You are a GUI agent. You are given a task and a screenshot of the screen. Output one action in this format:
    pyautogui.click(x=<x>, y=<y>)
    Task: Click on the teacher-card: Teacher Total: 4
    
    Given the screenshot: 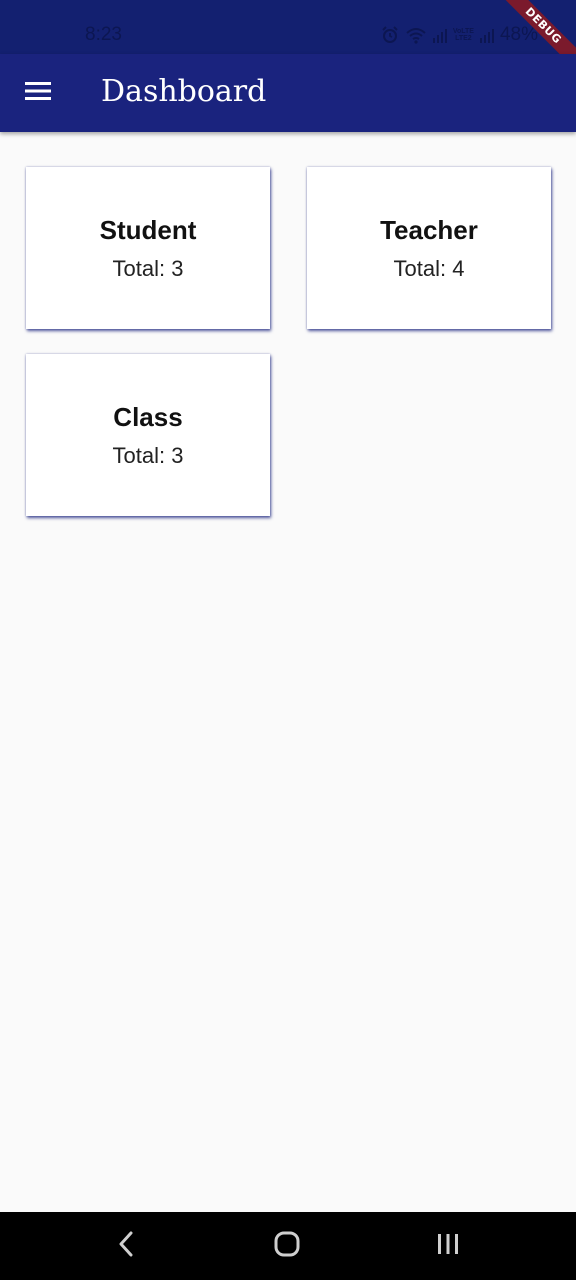 What is the action you would take?
    pyautogui.click(x=429, y=248)
    